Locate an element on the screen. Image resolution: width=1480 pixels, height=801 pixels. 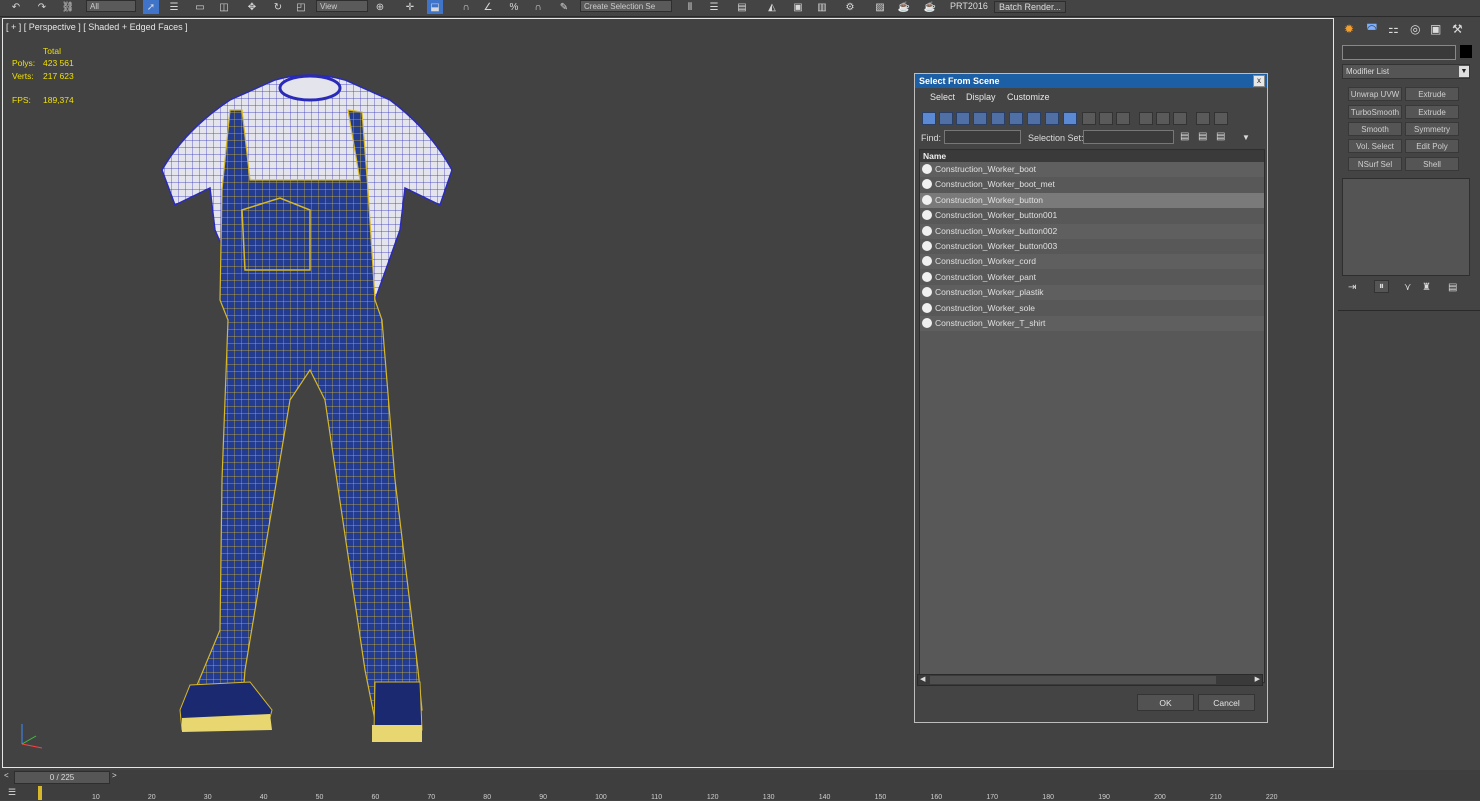
show-end-result-icon: ⏸ is located at coordinates (1381, 286).